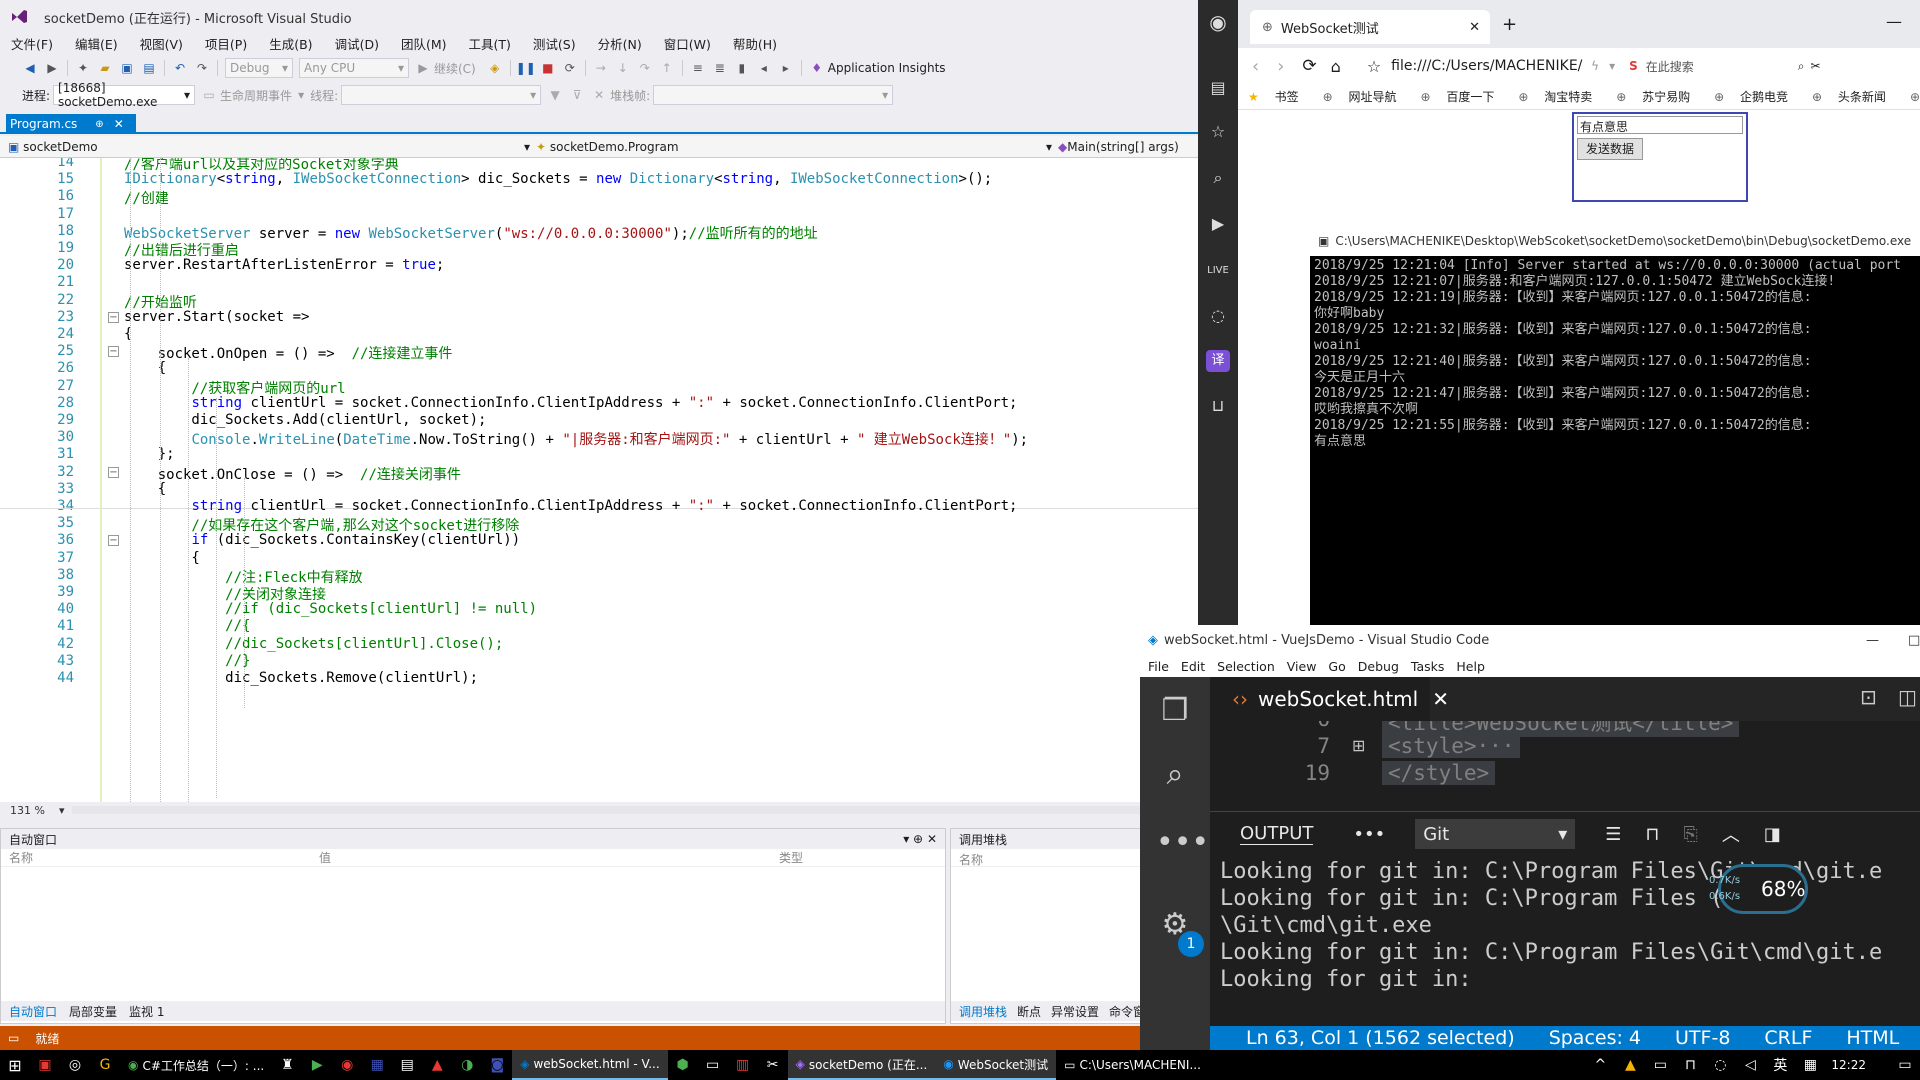 Image resolution: width=1920 pixels, height=1080 pixels. I want to click on vscode-menu-item: View, so click(1302, 666).